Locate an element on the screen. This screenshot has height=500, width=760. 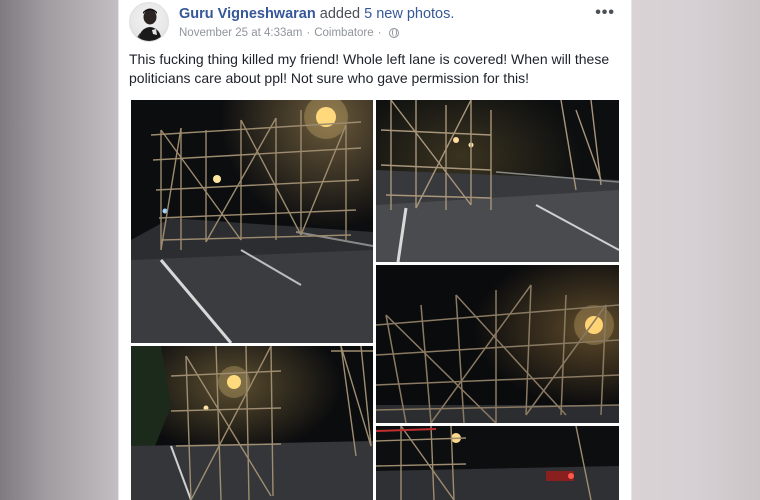
post-timestamp-link: November 25 at 4:33am is located at coordinates (240, 33).